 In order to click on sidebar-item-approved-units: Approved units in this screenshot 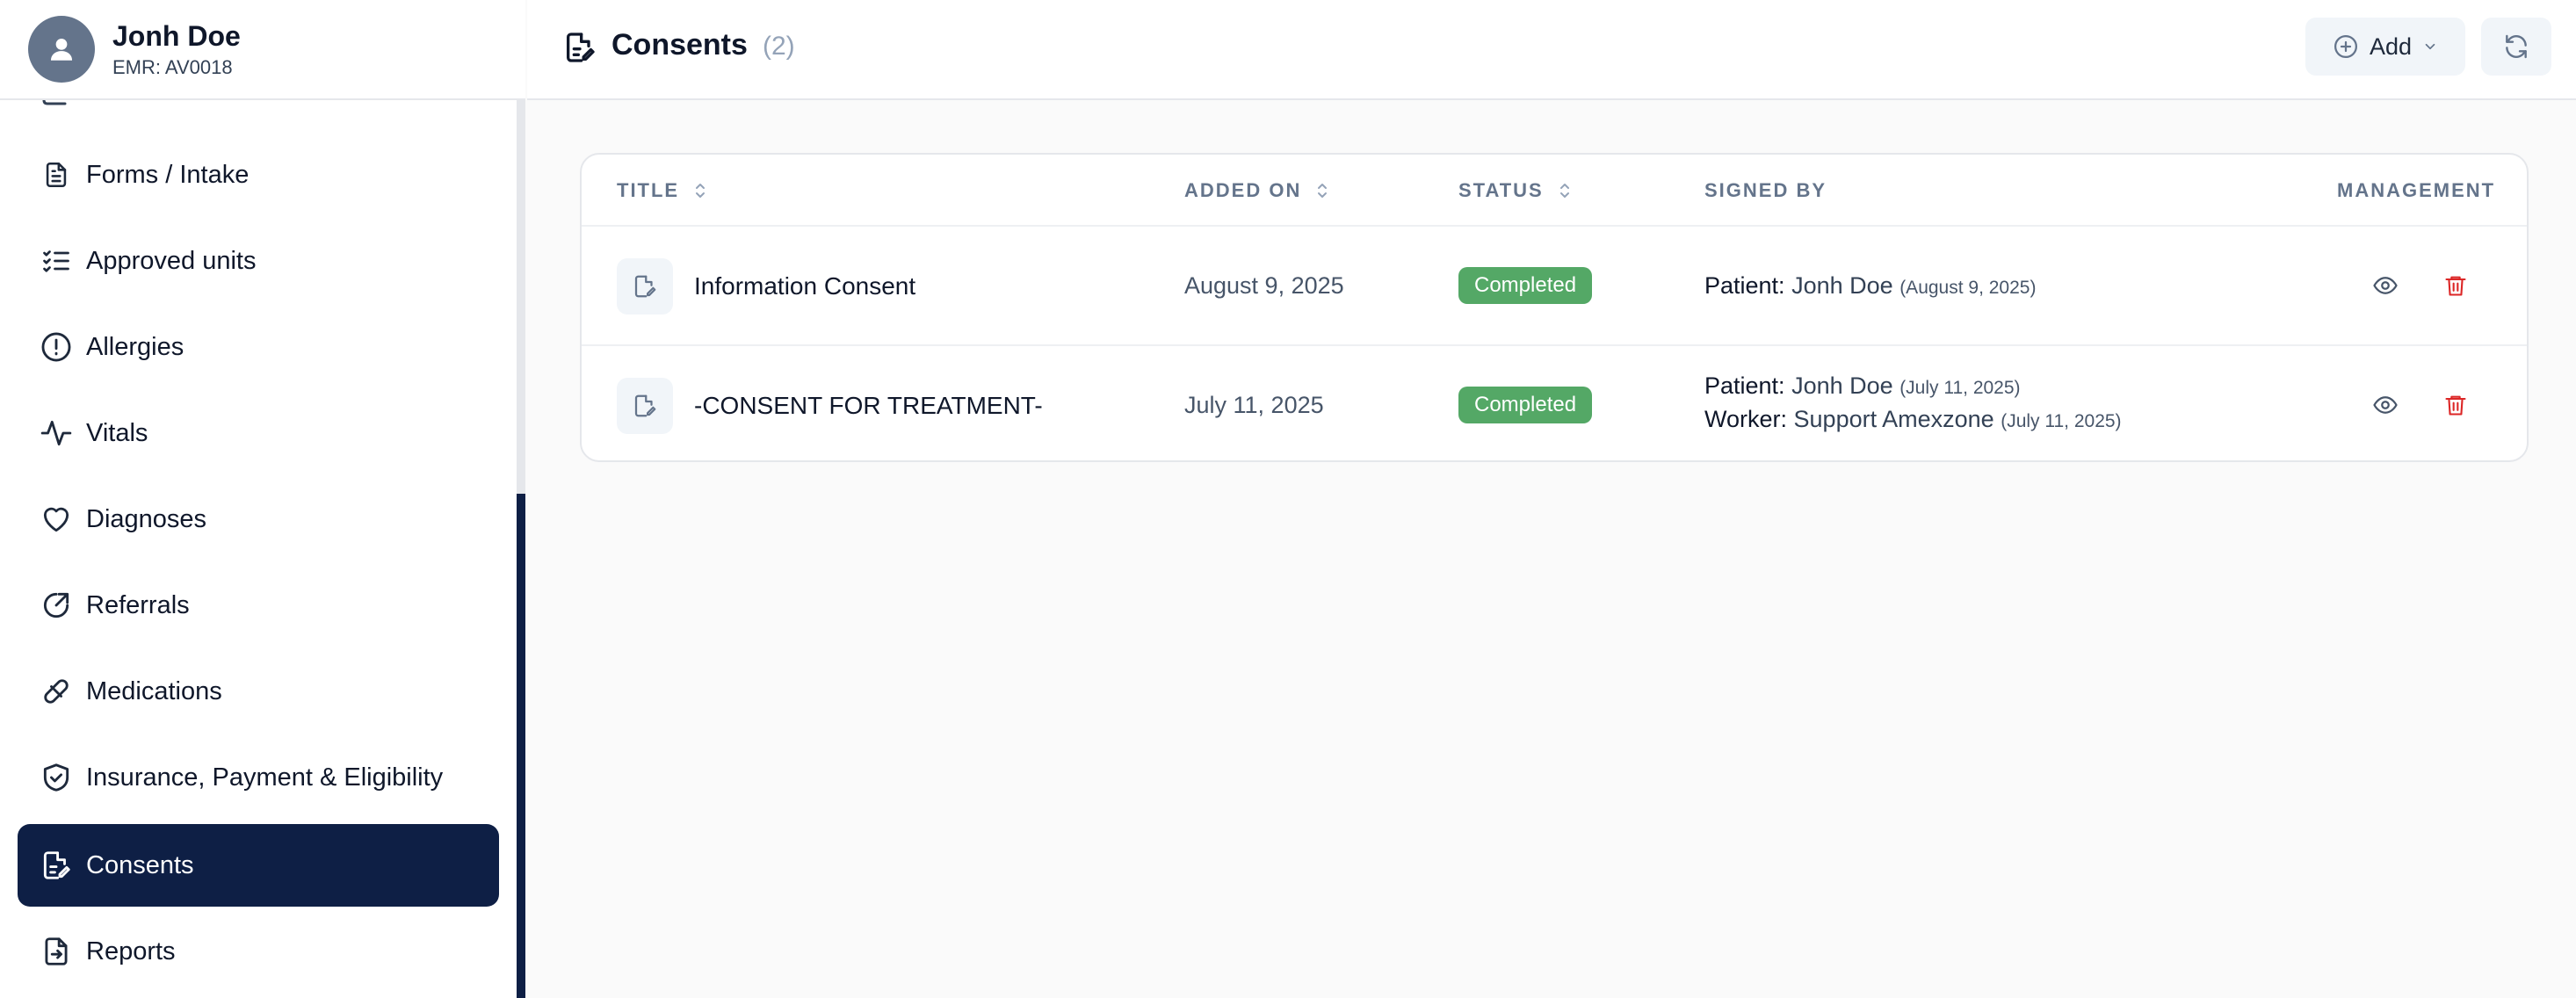, I will do `click(258, 261)`.